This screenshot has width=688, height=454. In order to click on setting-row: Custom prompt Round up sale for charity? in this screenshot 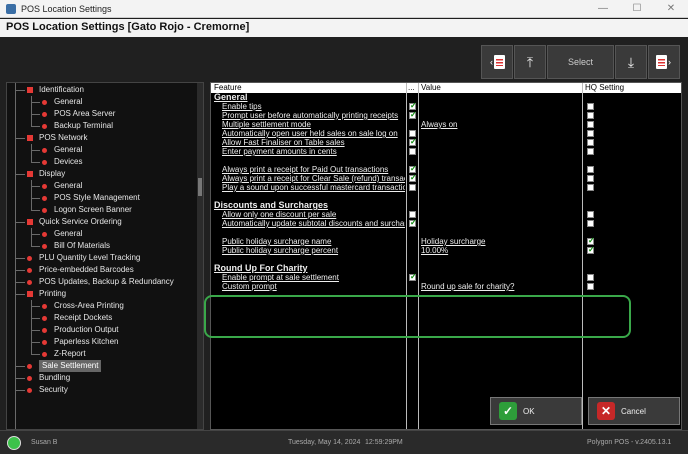, I will do `click(446, 286)`.